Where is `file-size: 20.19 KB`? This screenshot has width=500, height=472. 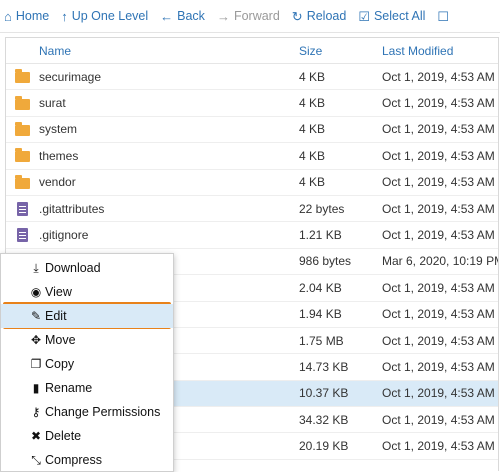
file-size: 20.19 KB is located at coordinates (324, 446).